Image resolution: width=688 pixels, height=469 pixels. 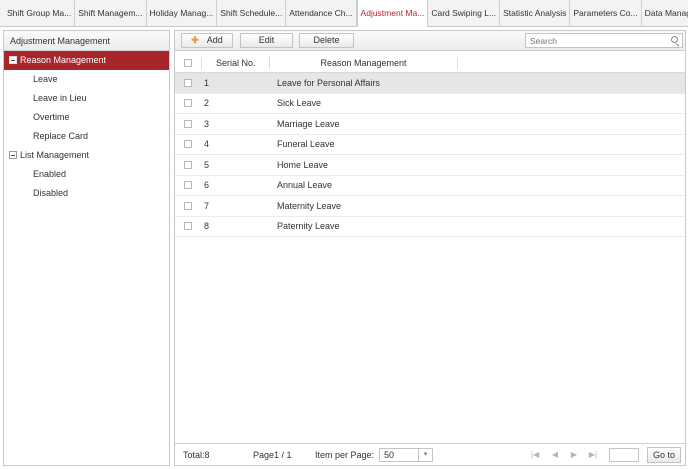 I want to click on goto-button: Go to, so click(x=664, y=455).